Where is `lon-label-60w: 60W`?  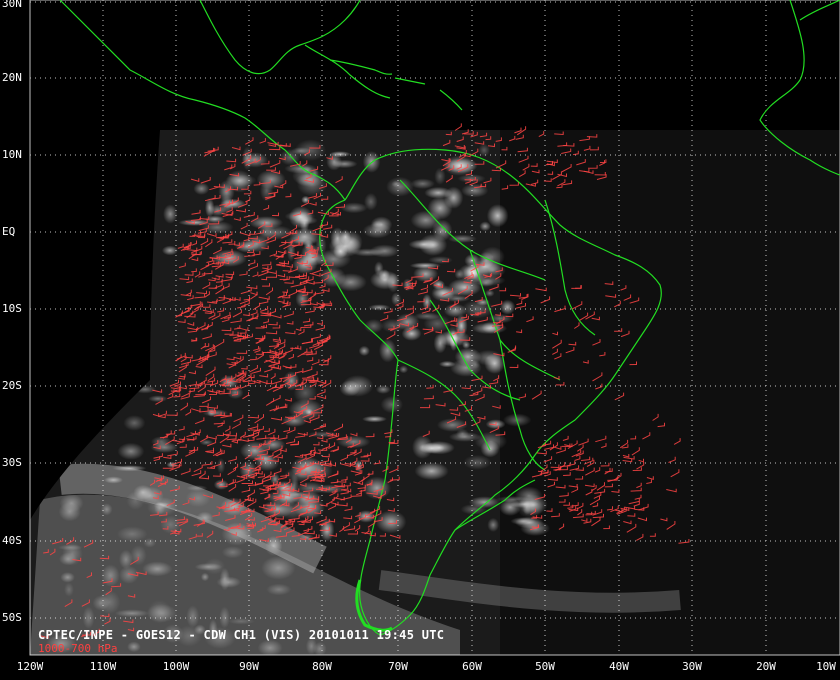 lon-label-60w: 60W is located at coordinates (472, 666).